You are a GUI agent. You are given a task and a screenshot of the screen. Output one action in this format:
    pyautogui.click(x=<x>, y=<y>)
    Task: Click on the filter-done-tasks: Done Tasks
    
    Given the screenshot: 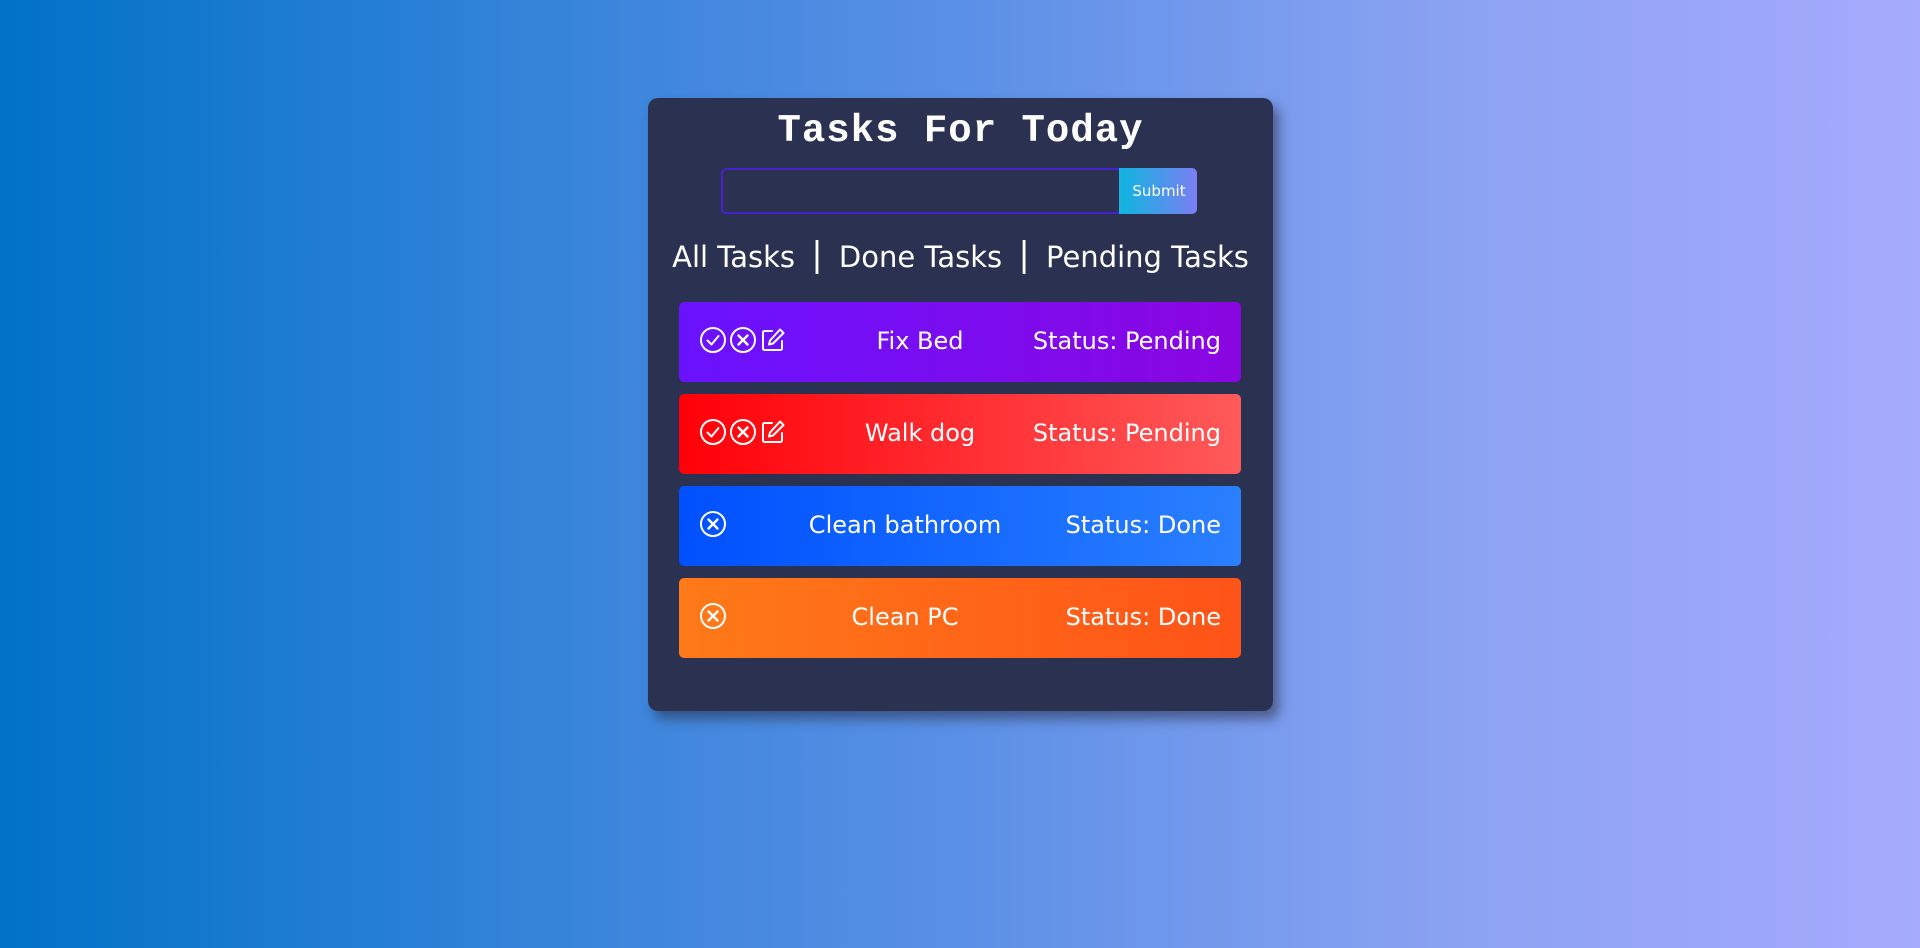 What is the action you would take?
    pyautogui.click(x=920, y=257)
    